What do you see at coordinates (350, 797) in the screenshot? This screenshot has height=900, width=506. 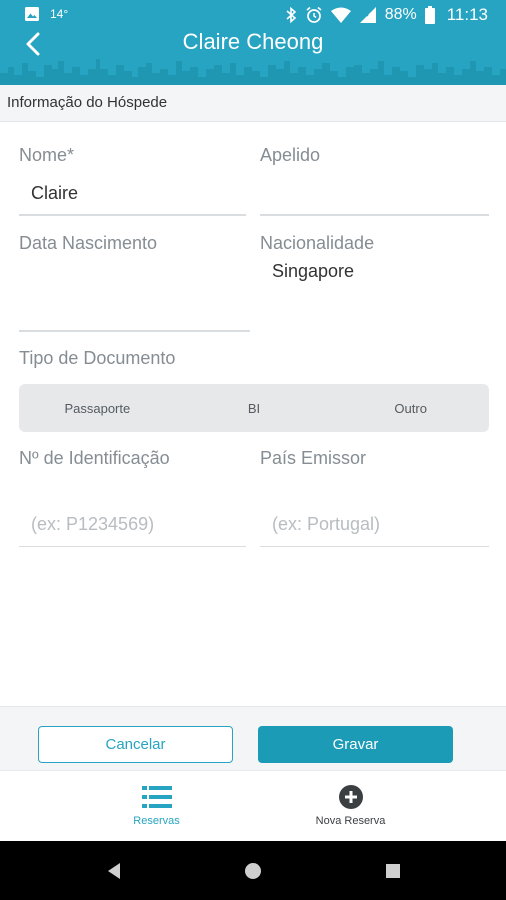 I see `add-circle-icon` at bounding box center [350, 797].